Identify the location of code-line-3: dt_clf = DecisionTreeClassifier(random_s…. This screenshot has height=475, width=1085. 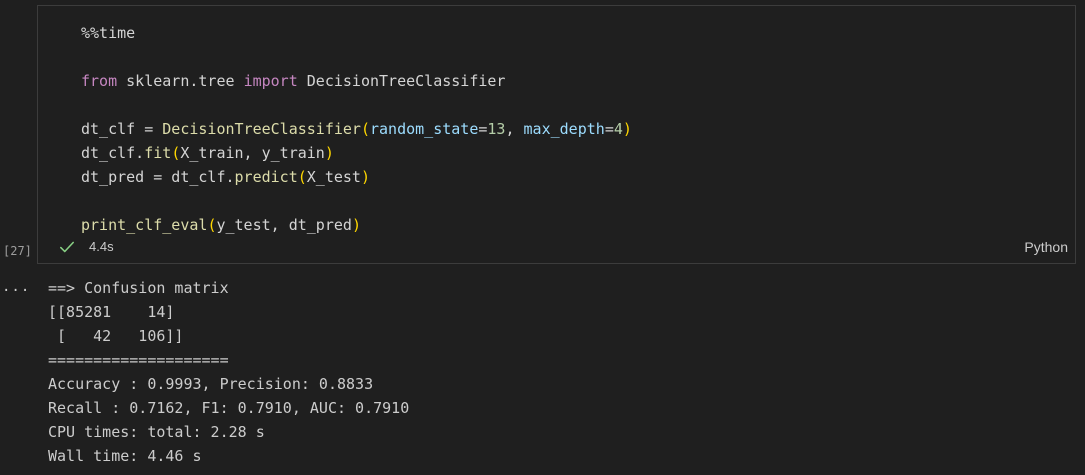
(356, 129).